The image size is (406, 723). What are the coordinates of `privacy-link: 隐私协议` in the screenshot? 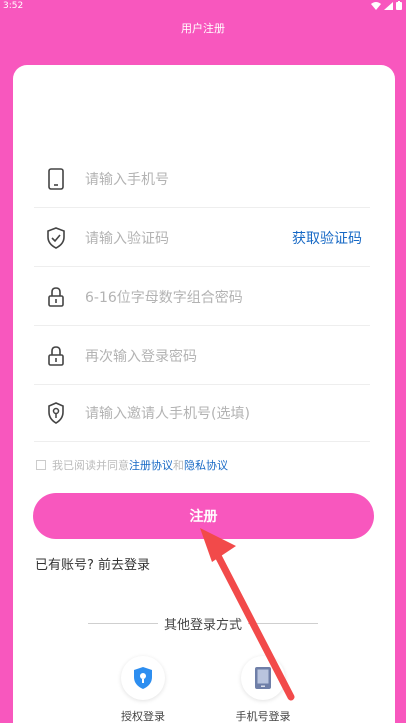 It's located at (206, 465).